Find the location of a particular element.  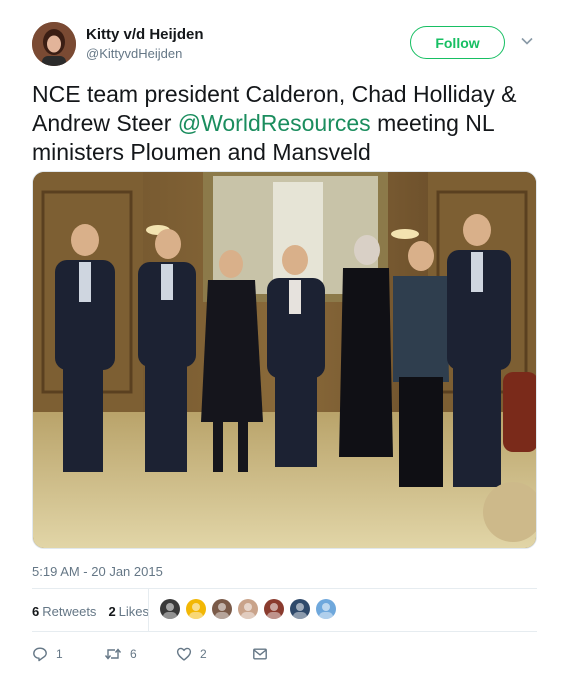

reply-button: 1 is located at coordinates (68, 654).